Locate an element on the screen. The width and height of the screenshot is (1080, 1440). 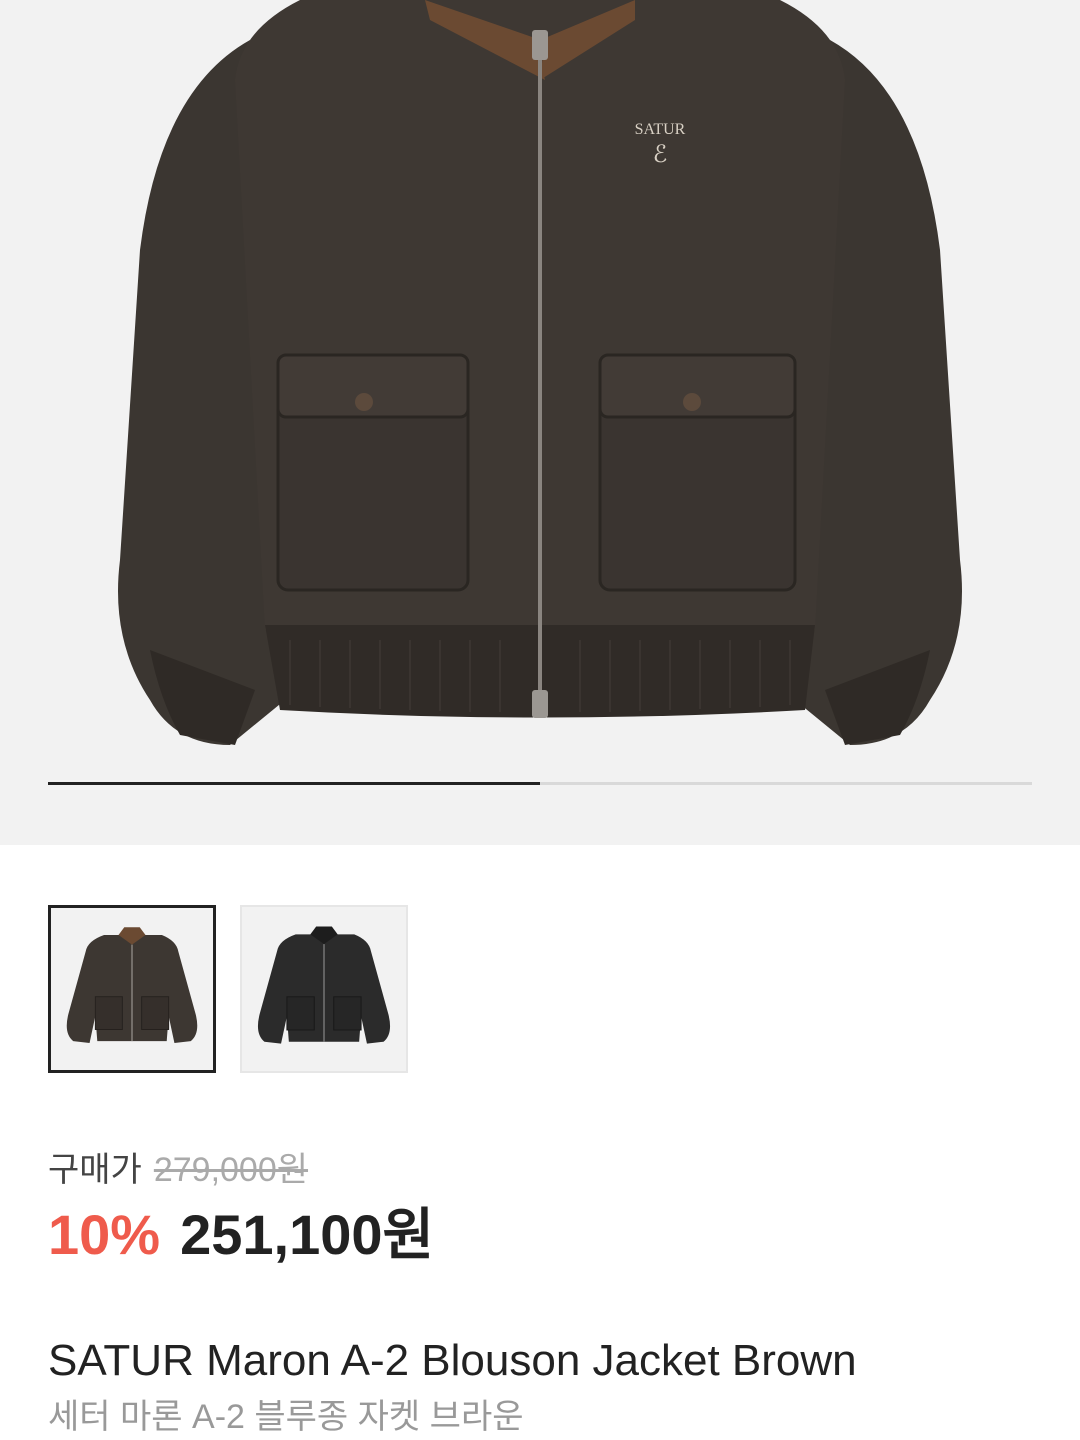
sale-price: 251,100원 is located at coordinates (307, 1234).